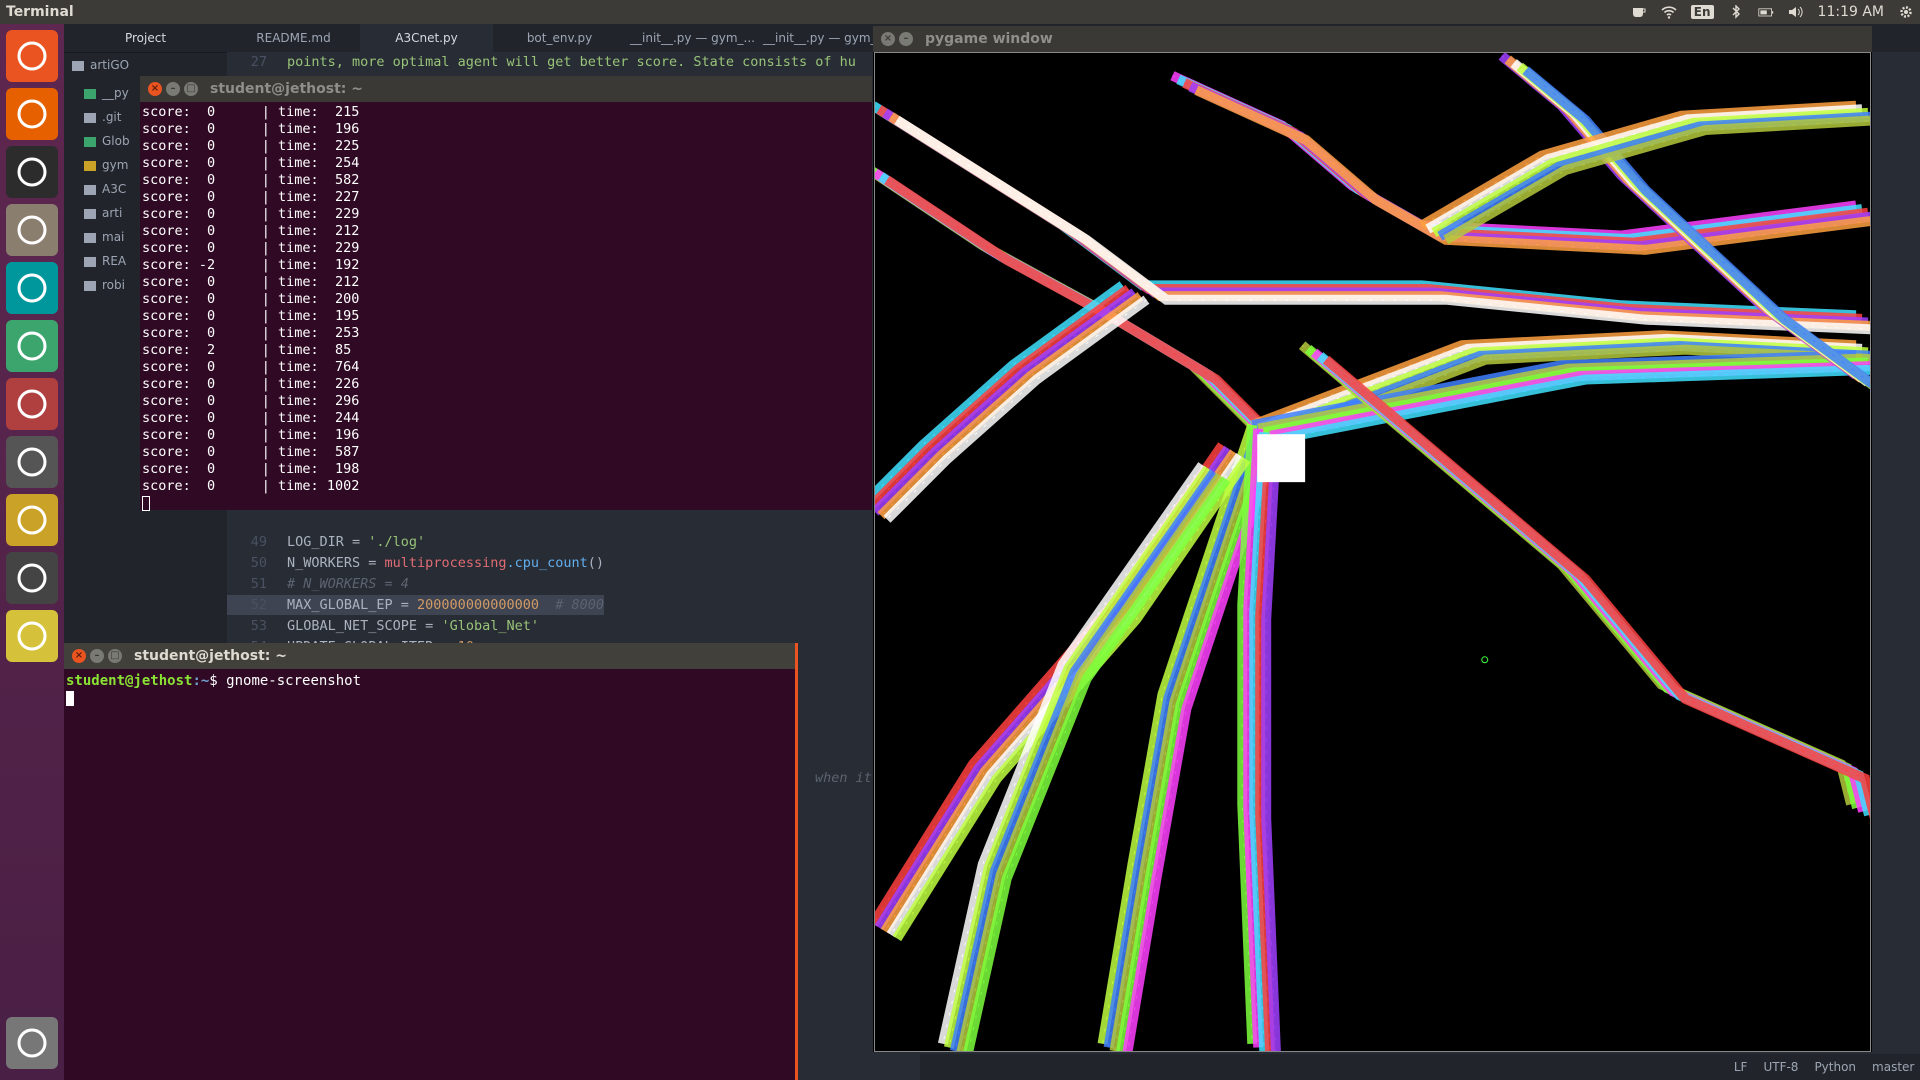 This screenshot has height=1080, width=1920. What do you see at coordinates (507, 129) in the screenshot?
I see `log-line: score: 0 | time: 196` at bounding box center [507, 129].